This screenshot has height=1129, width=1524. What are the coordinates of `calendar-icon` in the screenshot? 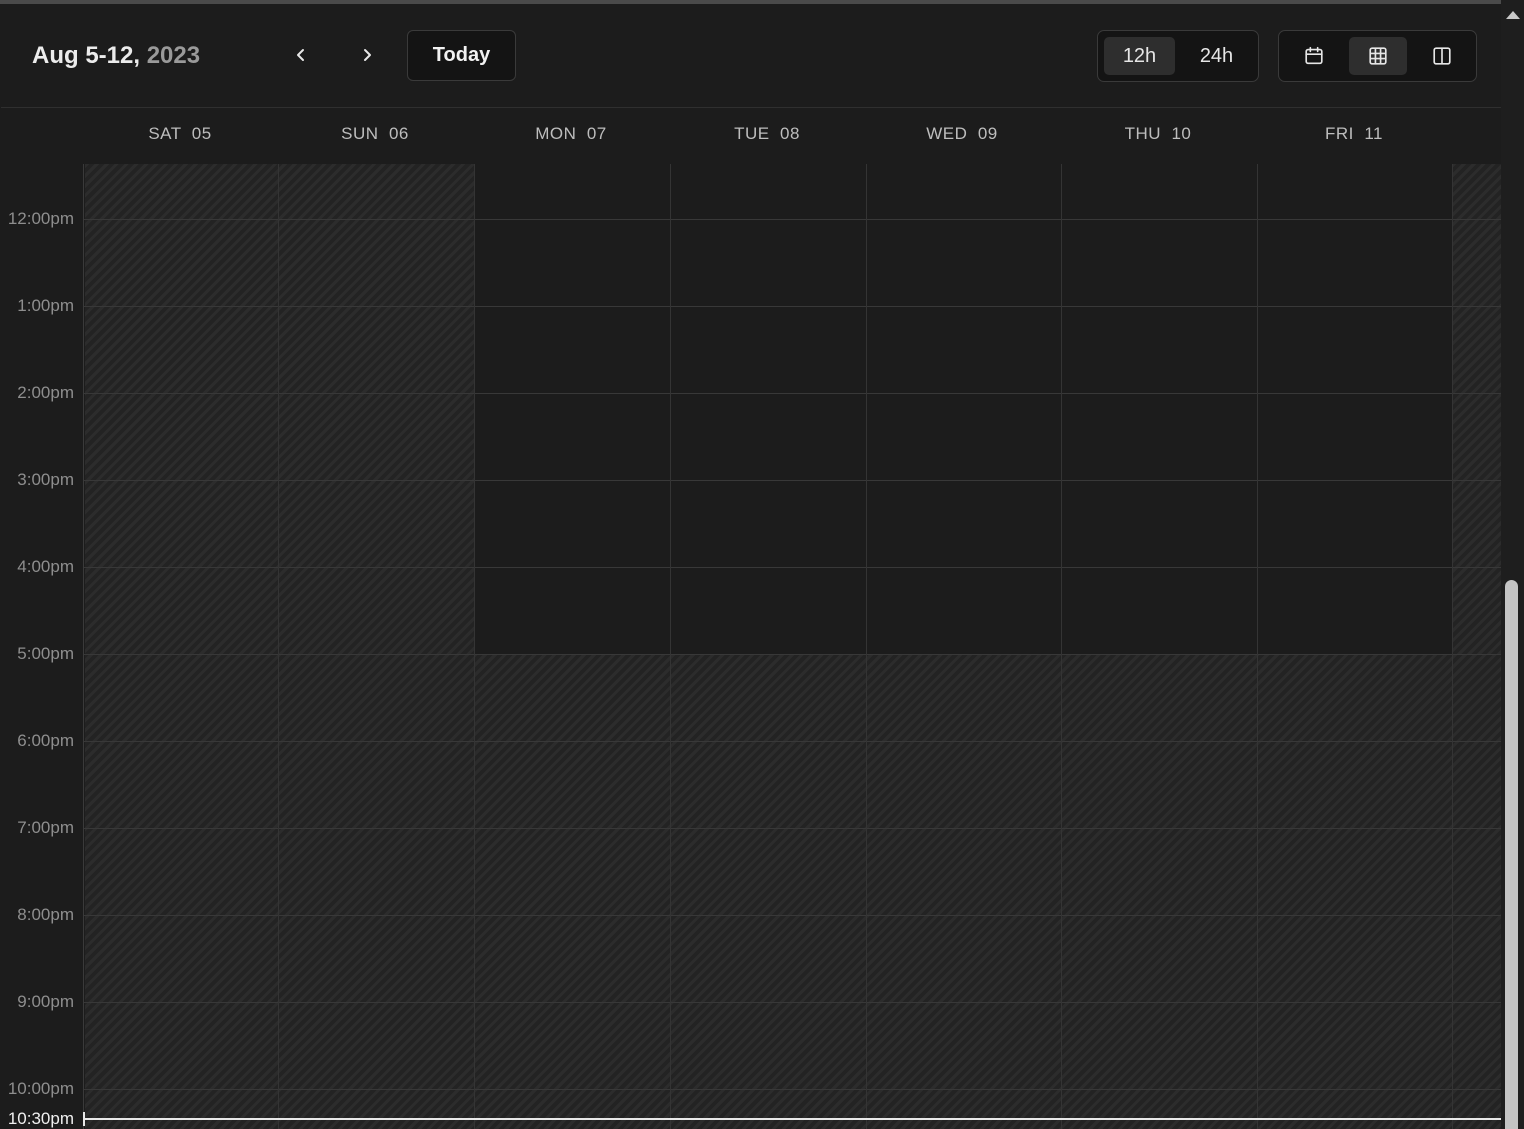 It's located at (1314, 55).